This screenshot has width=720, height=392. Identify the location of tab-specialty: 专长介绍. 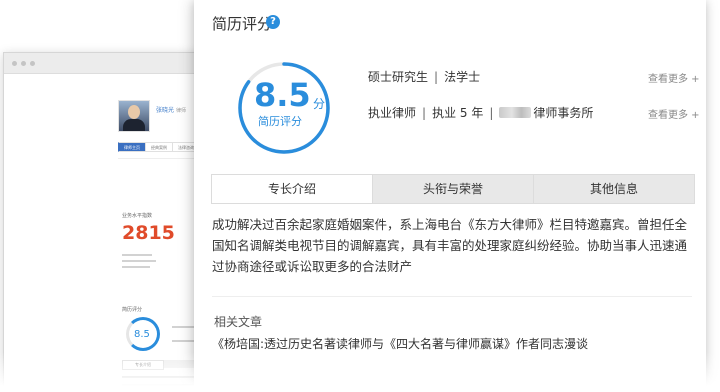
(292, 189).